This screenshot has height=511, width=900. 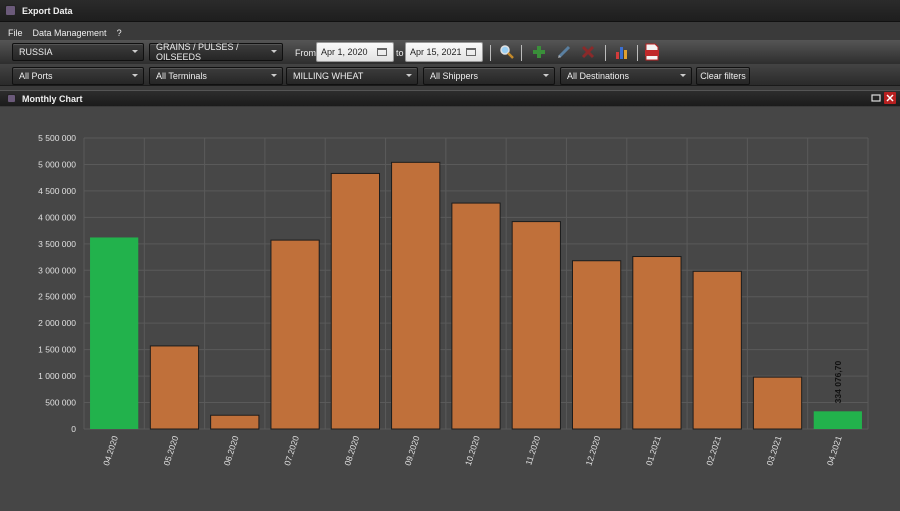 I want to click on ports-value: All Ports, so click(x=36, y=76).